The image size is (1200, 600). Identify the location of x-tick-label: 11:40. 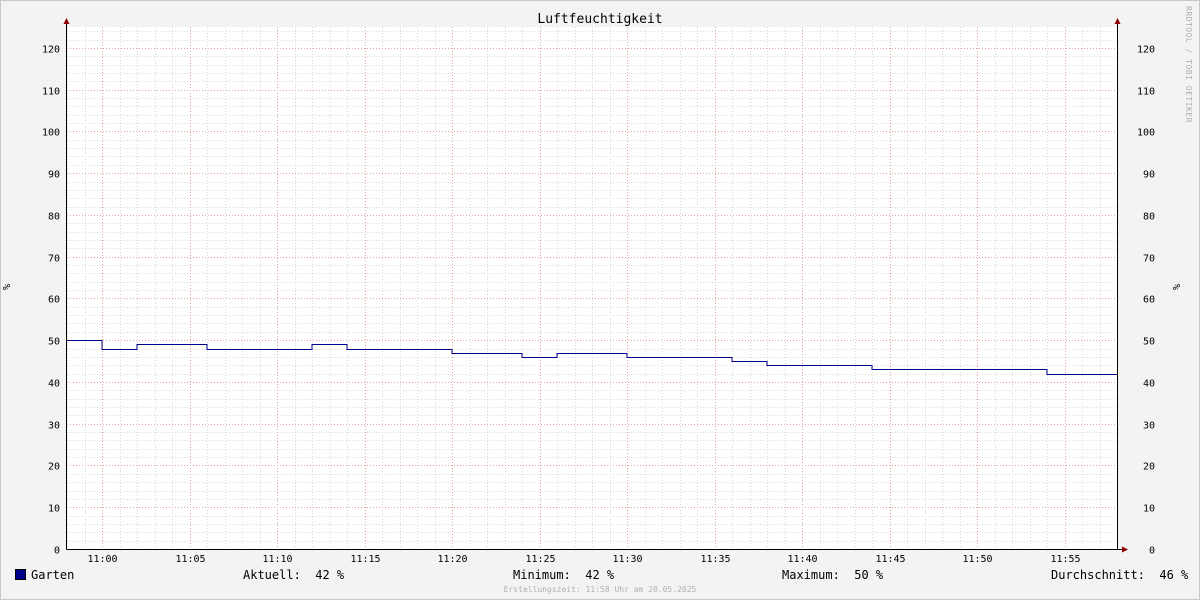
(802, 559).